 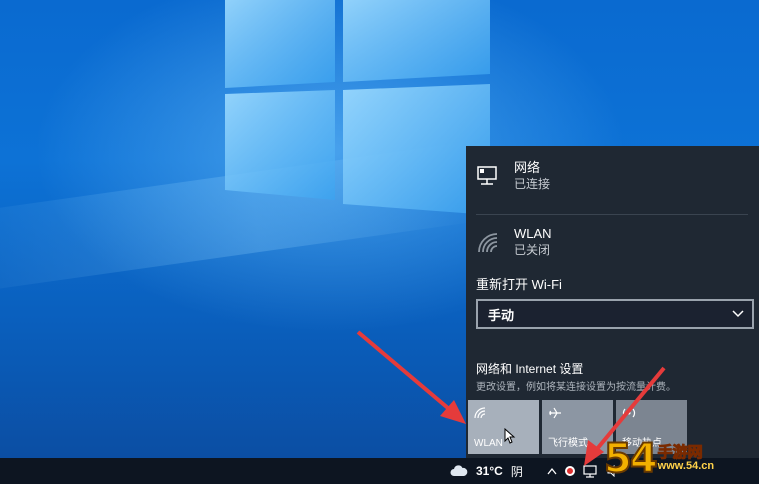 What do you see at coordinates (517, 471) in the screenshot?
I see `weather-condition: 阴` at bounding box center [517, 471].